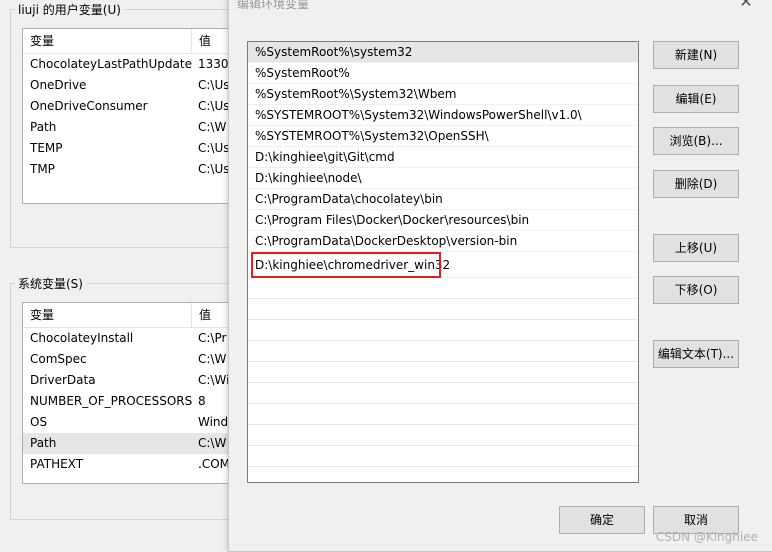 Image resolution: width=772 pixels, height=552 pixels. What do you see at coordinates (696, 248) in the screenshot?
I see `move-up-button: 上移(U)` at bounding box center [696, 248].